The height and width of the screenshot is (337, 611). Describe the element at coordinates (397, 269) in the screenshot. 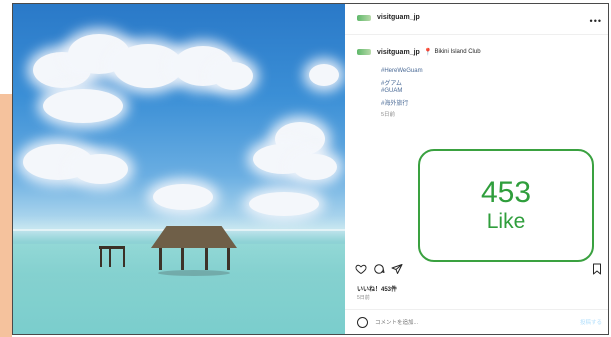

I see `share-icon` at that location.